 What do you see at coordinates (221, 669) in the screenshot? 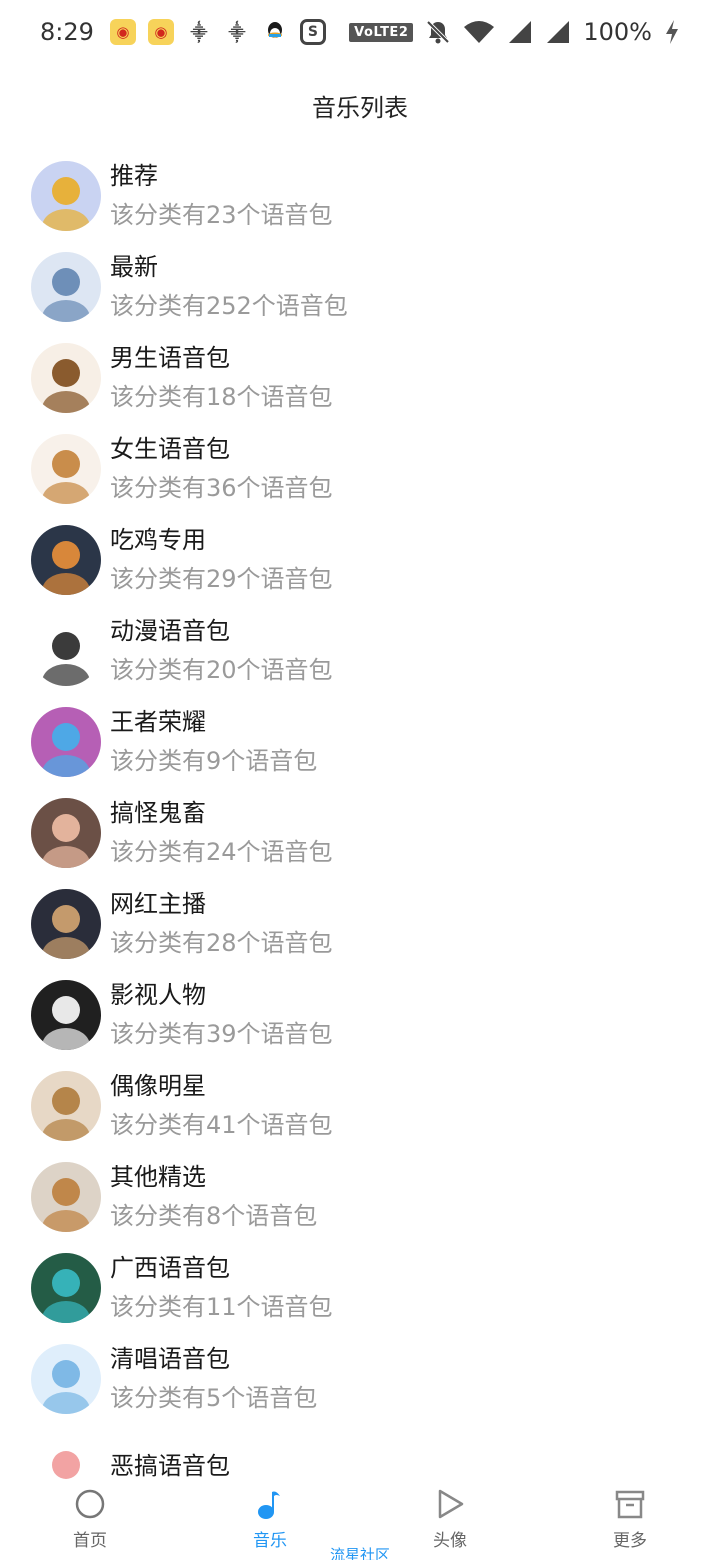
I see `category-count: 该分类有20个语音包` at bounding box center [221, 669].